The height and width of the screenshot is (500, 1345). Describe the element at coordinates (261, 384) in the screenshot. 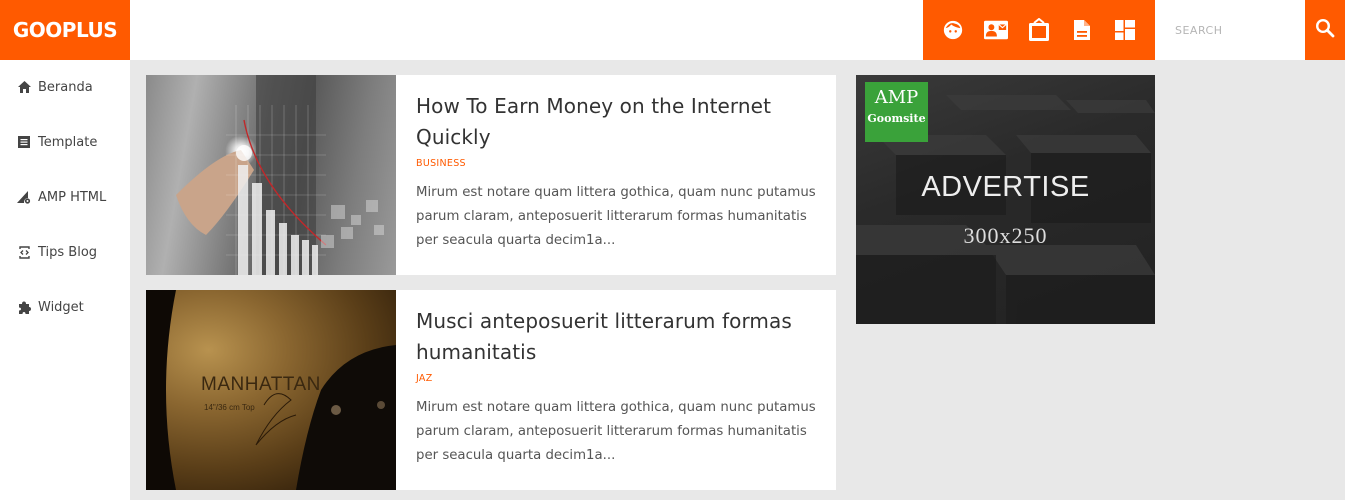

I see `cymbal-brand-text: MANHATTAN` at that location.